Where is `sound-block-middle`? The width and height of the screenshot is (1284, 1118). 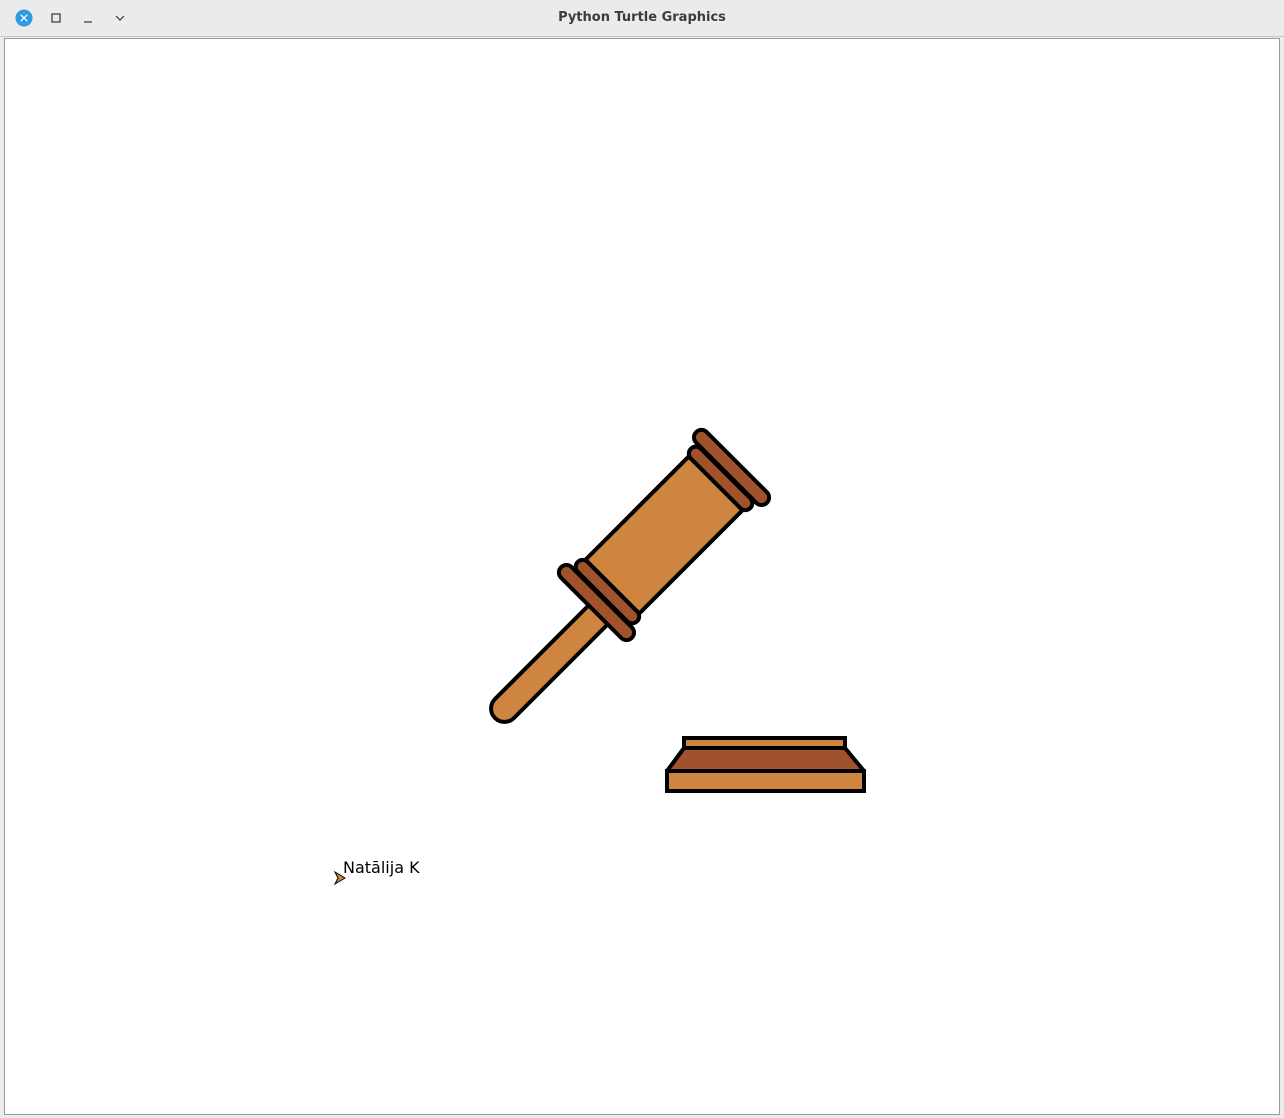 sound-block-middle is located at coordinates (765, 759).